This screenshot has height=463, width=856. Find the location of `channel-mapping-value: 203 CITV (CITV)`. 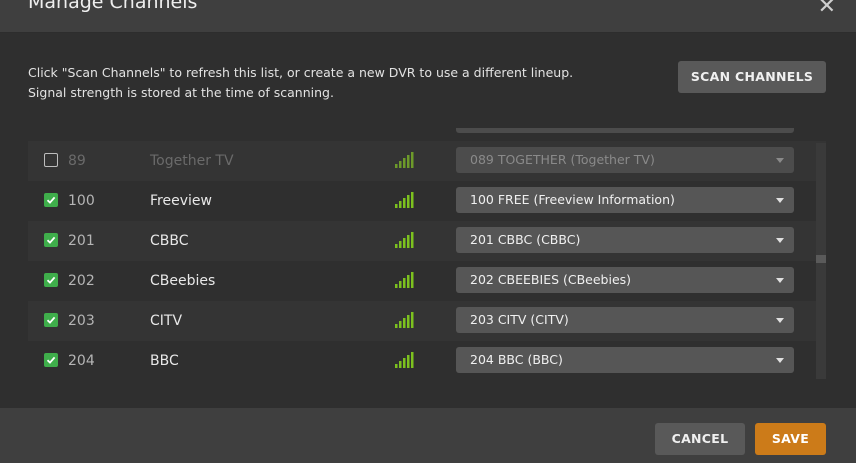

channel-mapping-value: 203 CITV (CITV) is located at coordinates (519, 319).